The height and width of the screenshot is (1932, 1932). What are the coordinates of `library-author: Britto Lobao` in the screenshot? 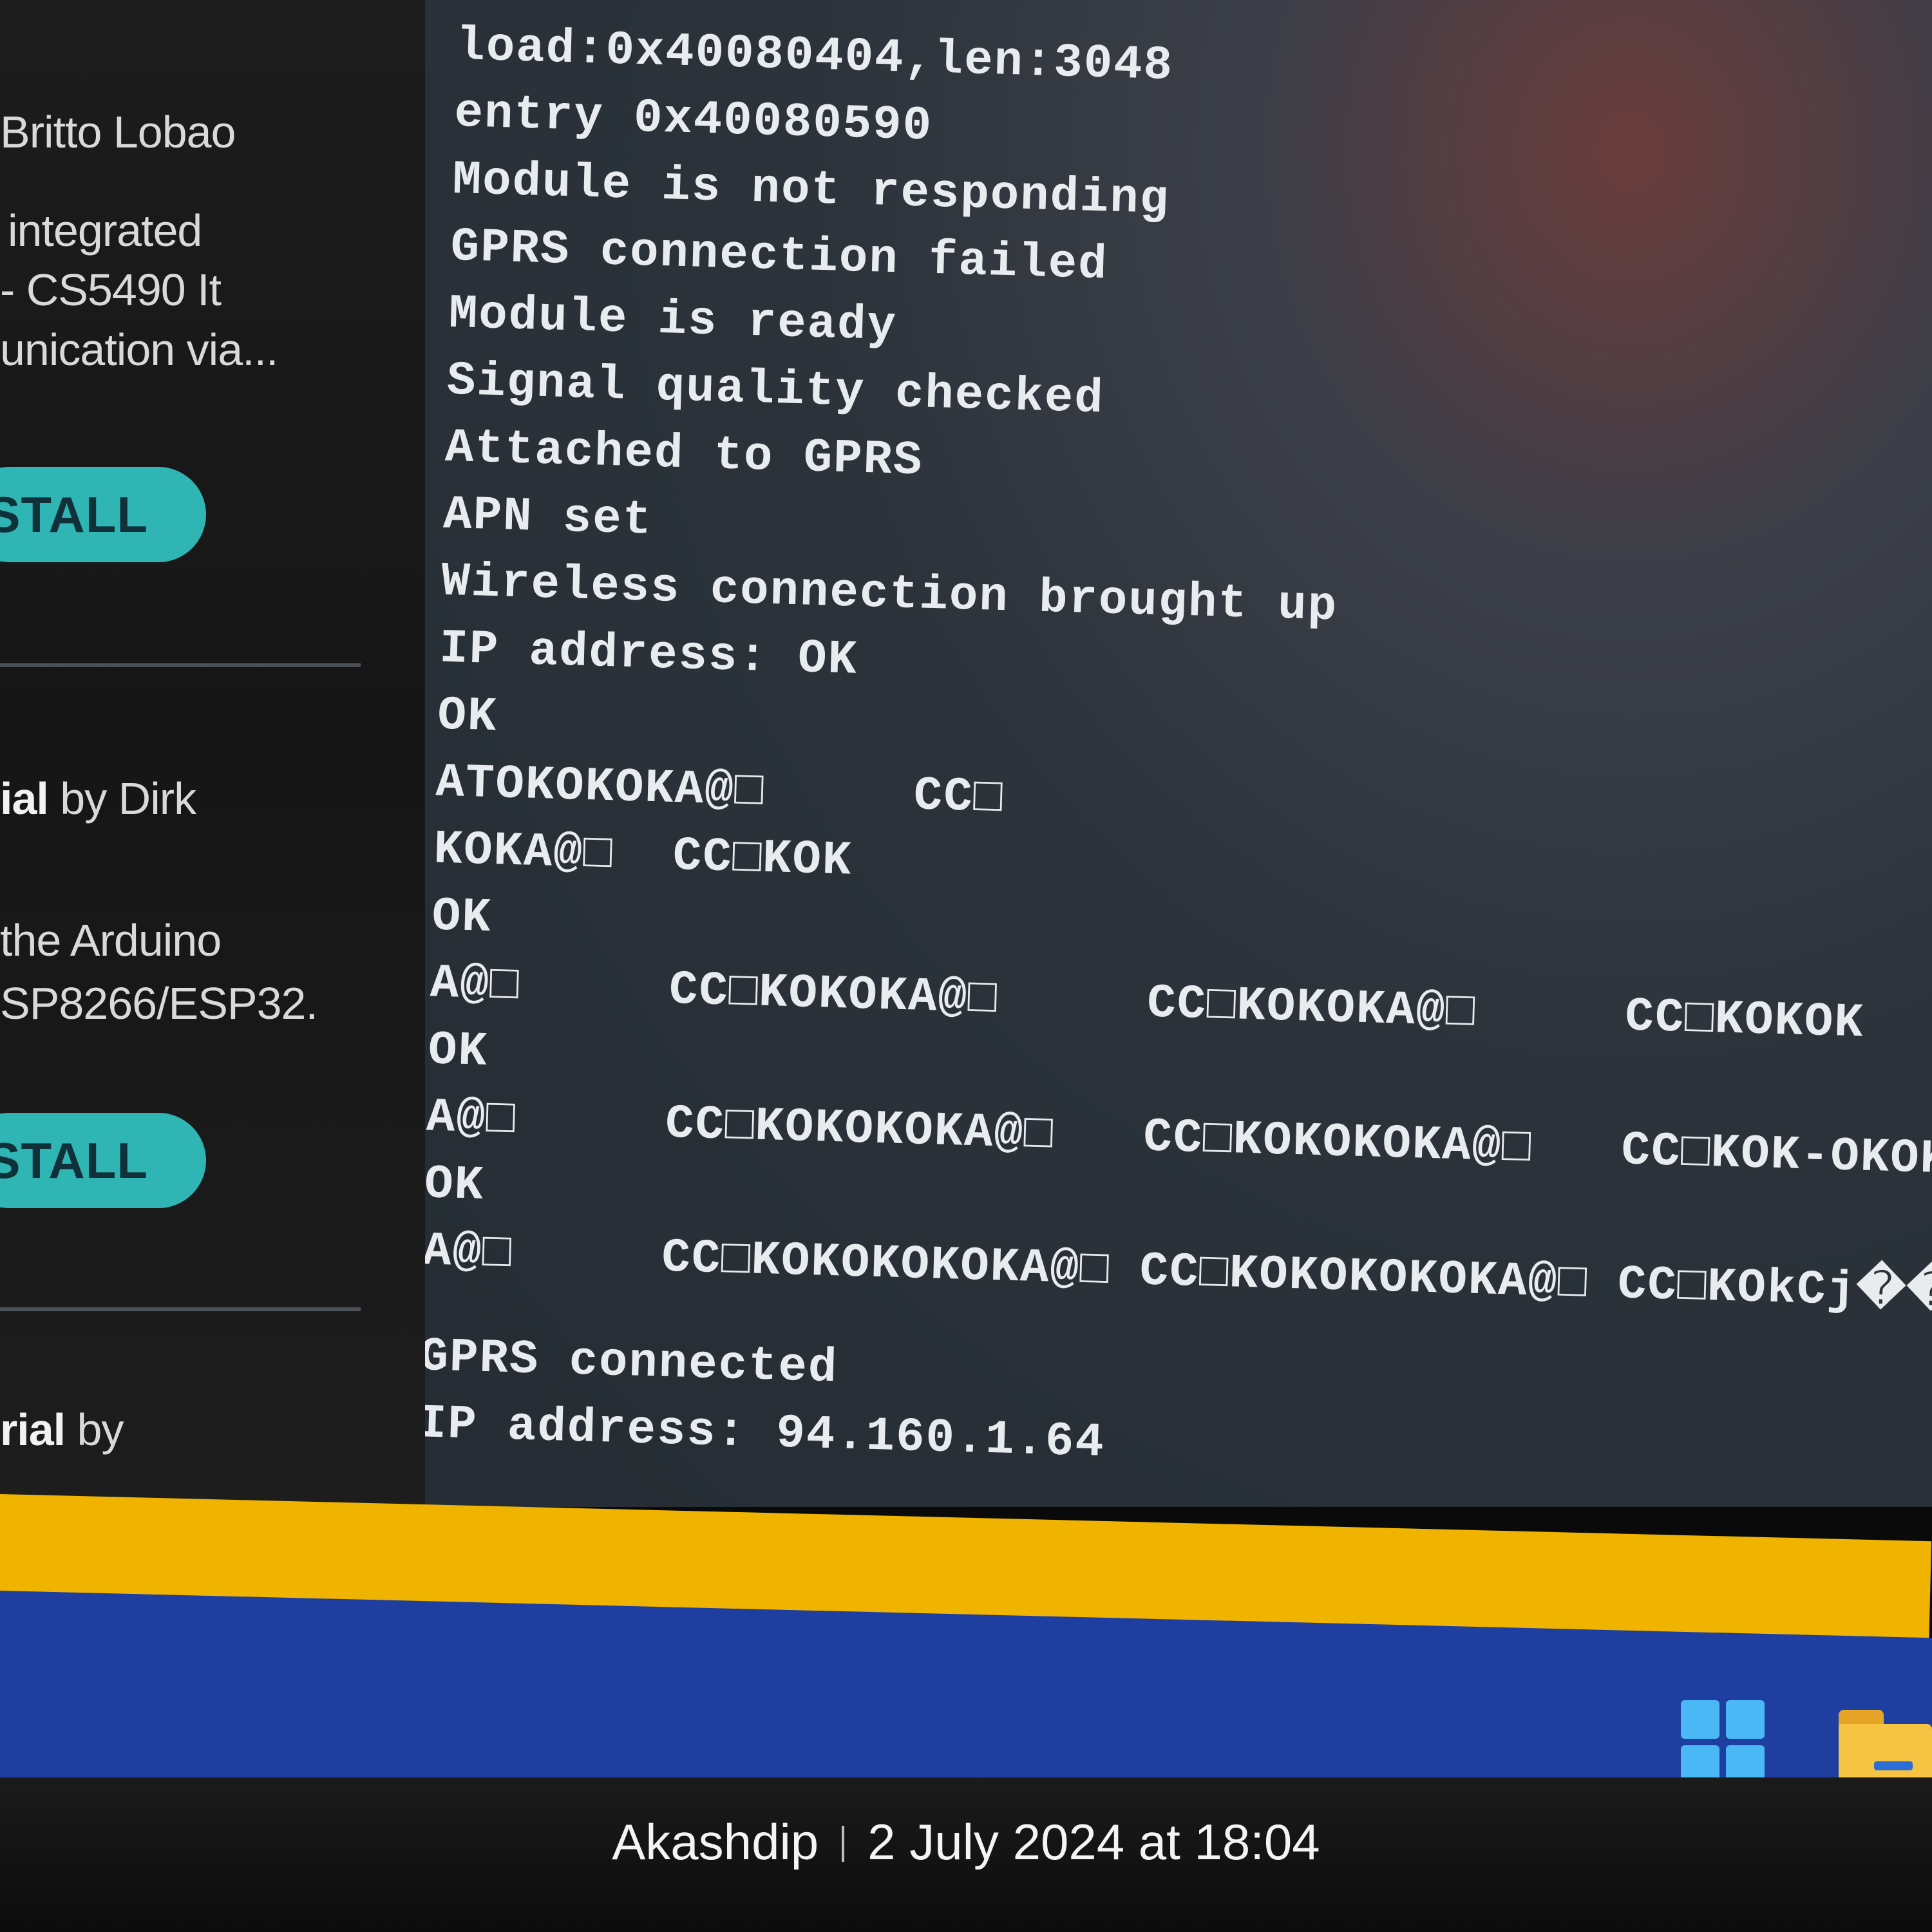 It's located at (118, 132).